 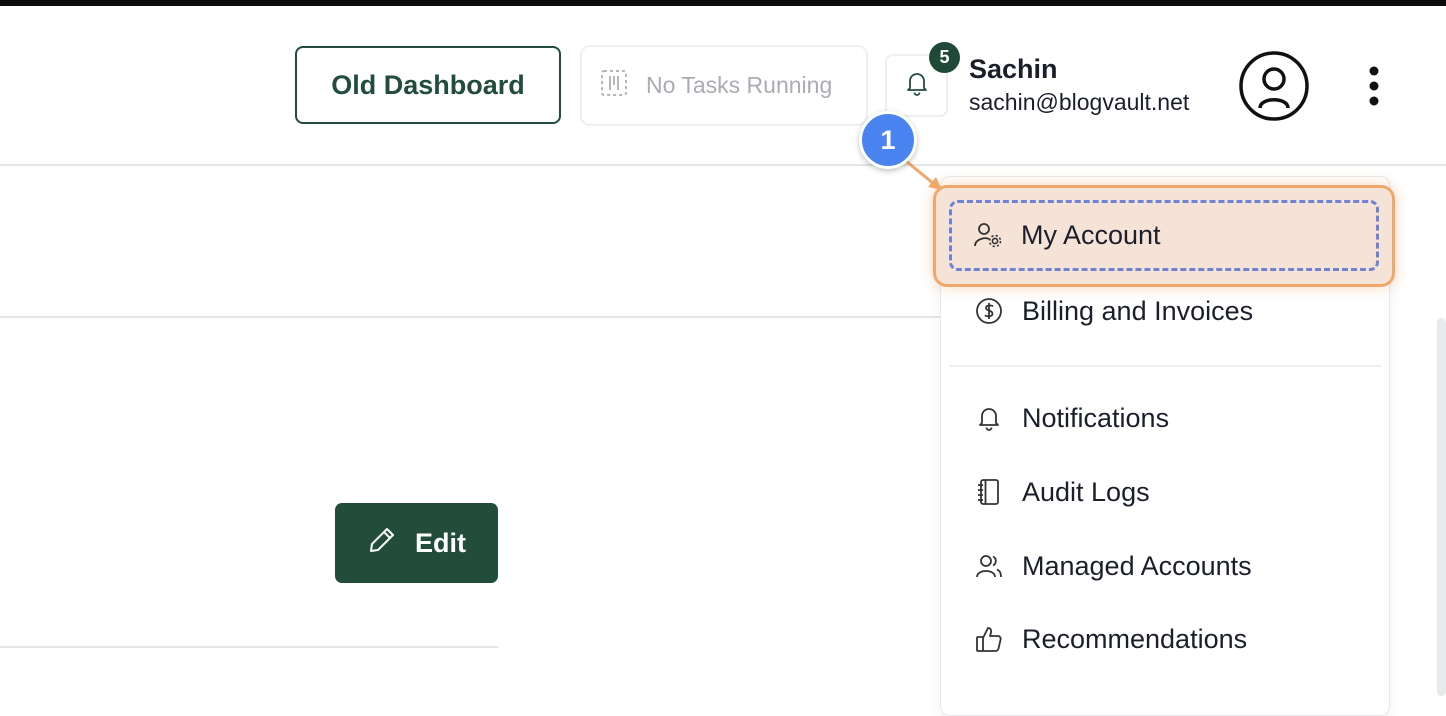 I want to click on more-options-button, so click(x=1374, y=86).